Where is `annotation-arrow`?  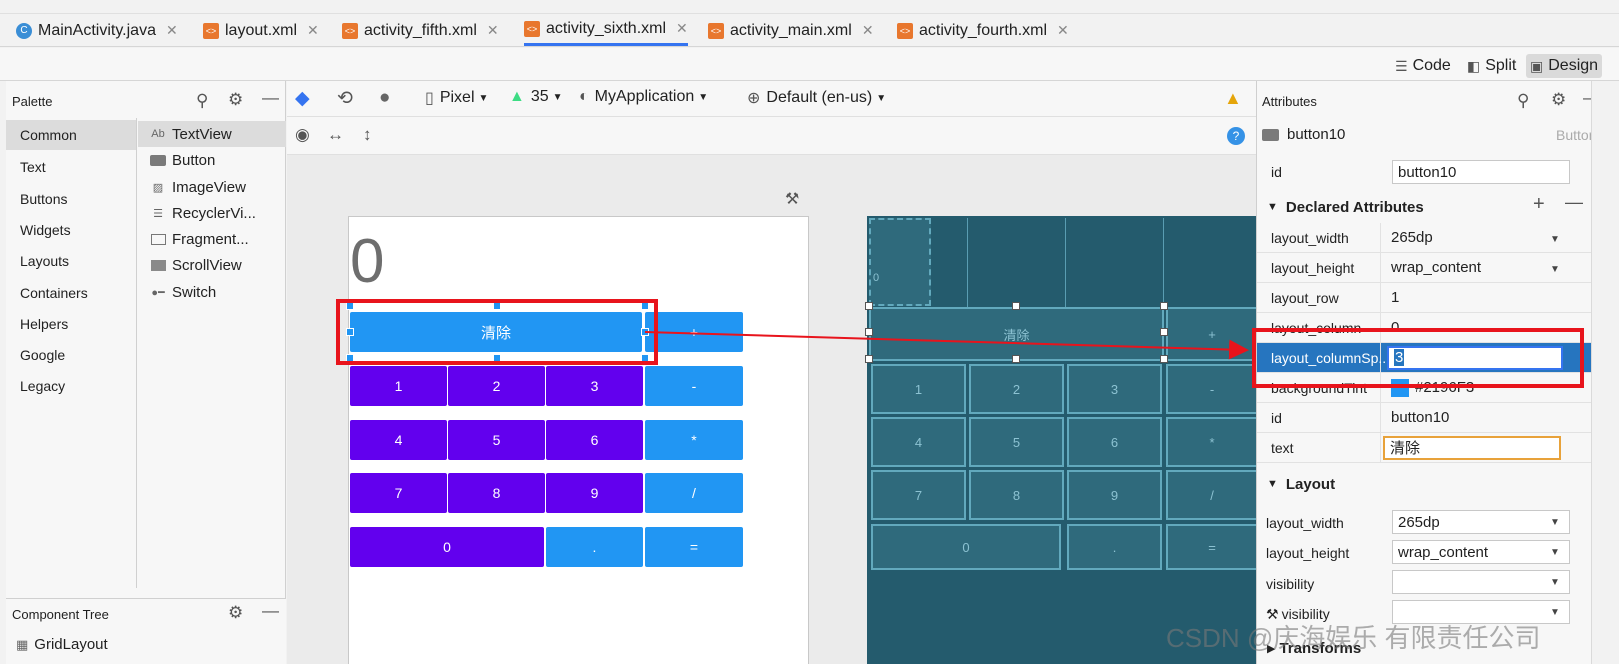
annotation-arrow is located at coordinates (946, 345).